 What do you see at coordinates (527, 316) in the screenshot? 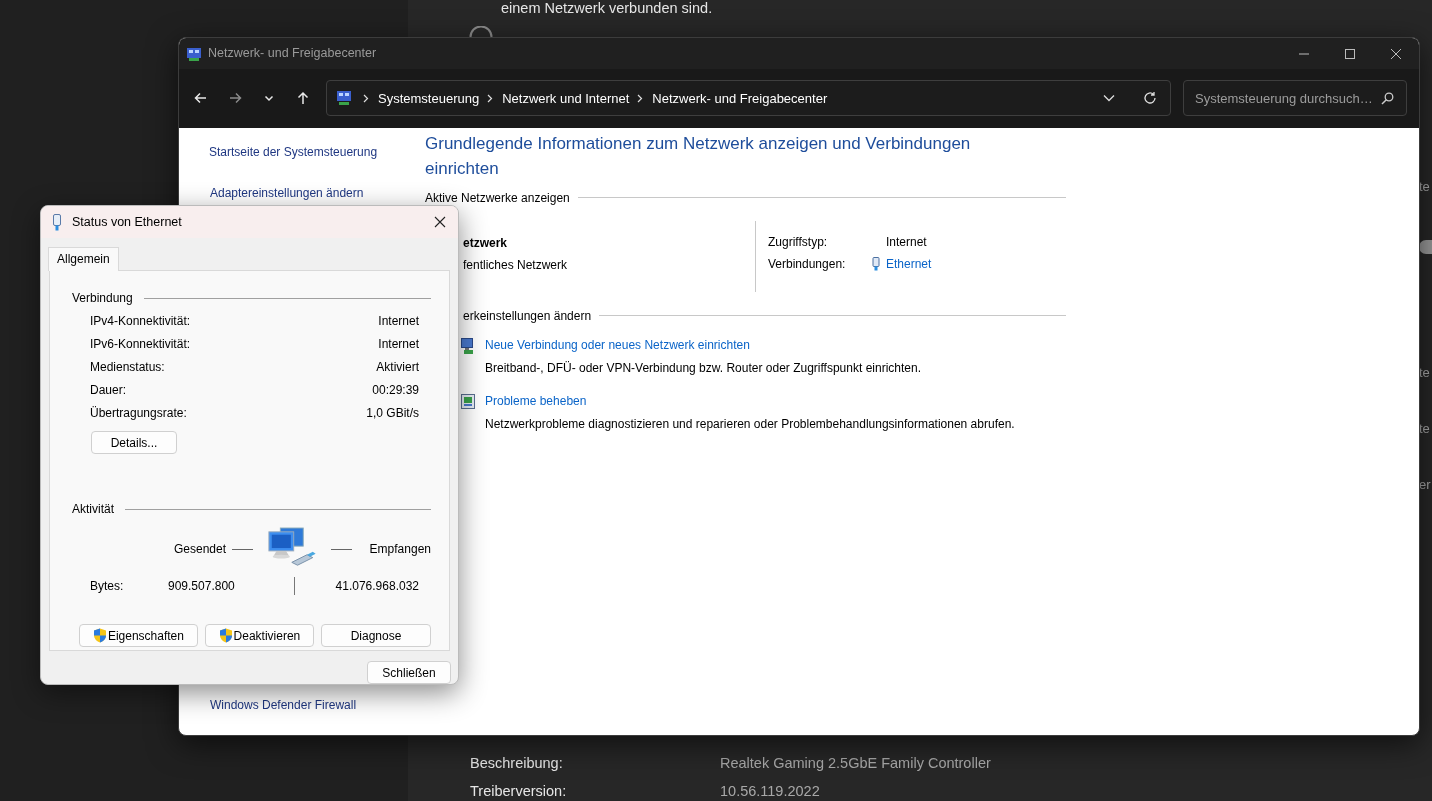
I see `section-title: erkeinstellungen ändern` at bounding box center [527, 316].